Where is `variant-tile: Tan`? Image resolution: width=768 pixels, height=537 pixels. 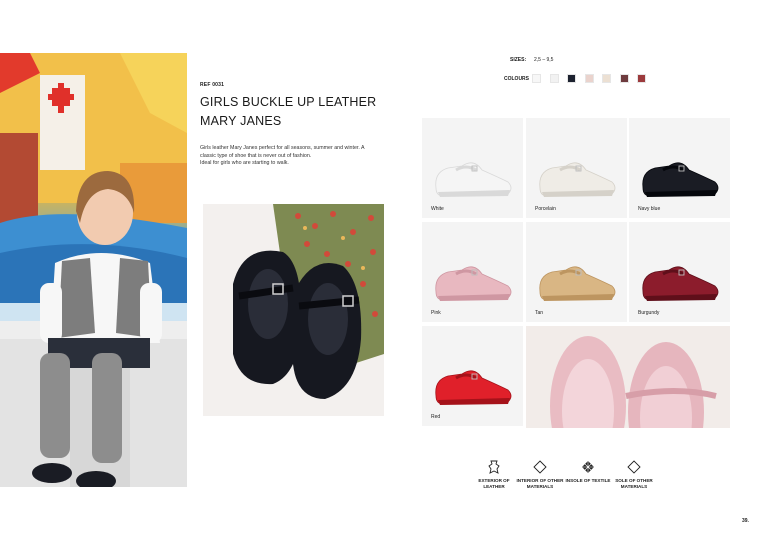
variant-tile: Tan is located at coordinates (576, 272).